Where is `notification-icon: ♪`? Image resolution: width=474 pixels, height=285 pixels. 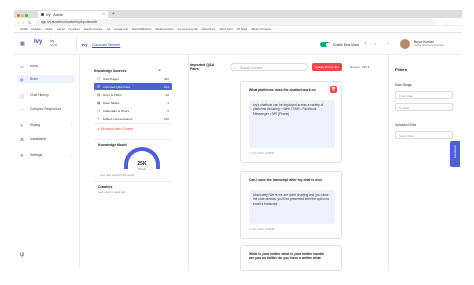
notification-icon: ♪ is located at coordinates (375, 43).